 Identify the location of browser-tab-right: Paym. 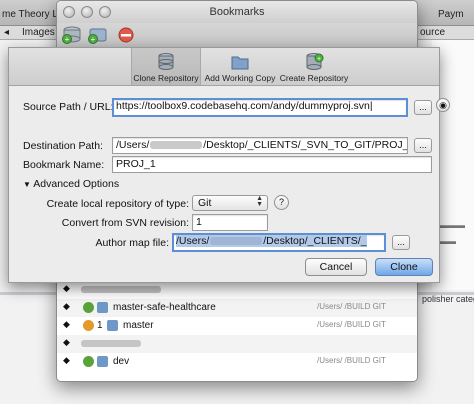
(451, 14).